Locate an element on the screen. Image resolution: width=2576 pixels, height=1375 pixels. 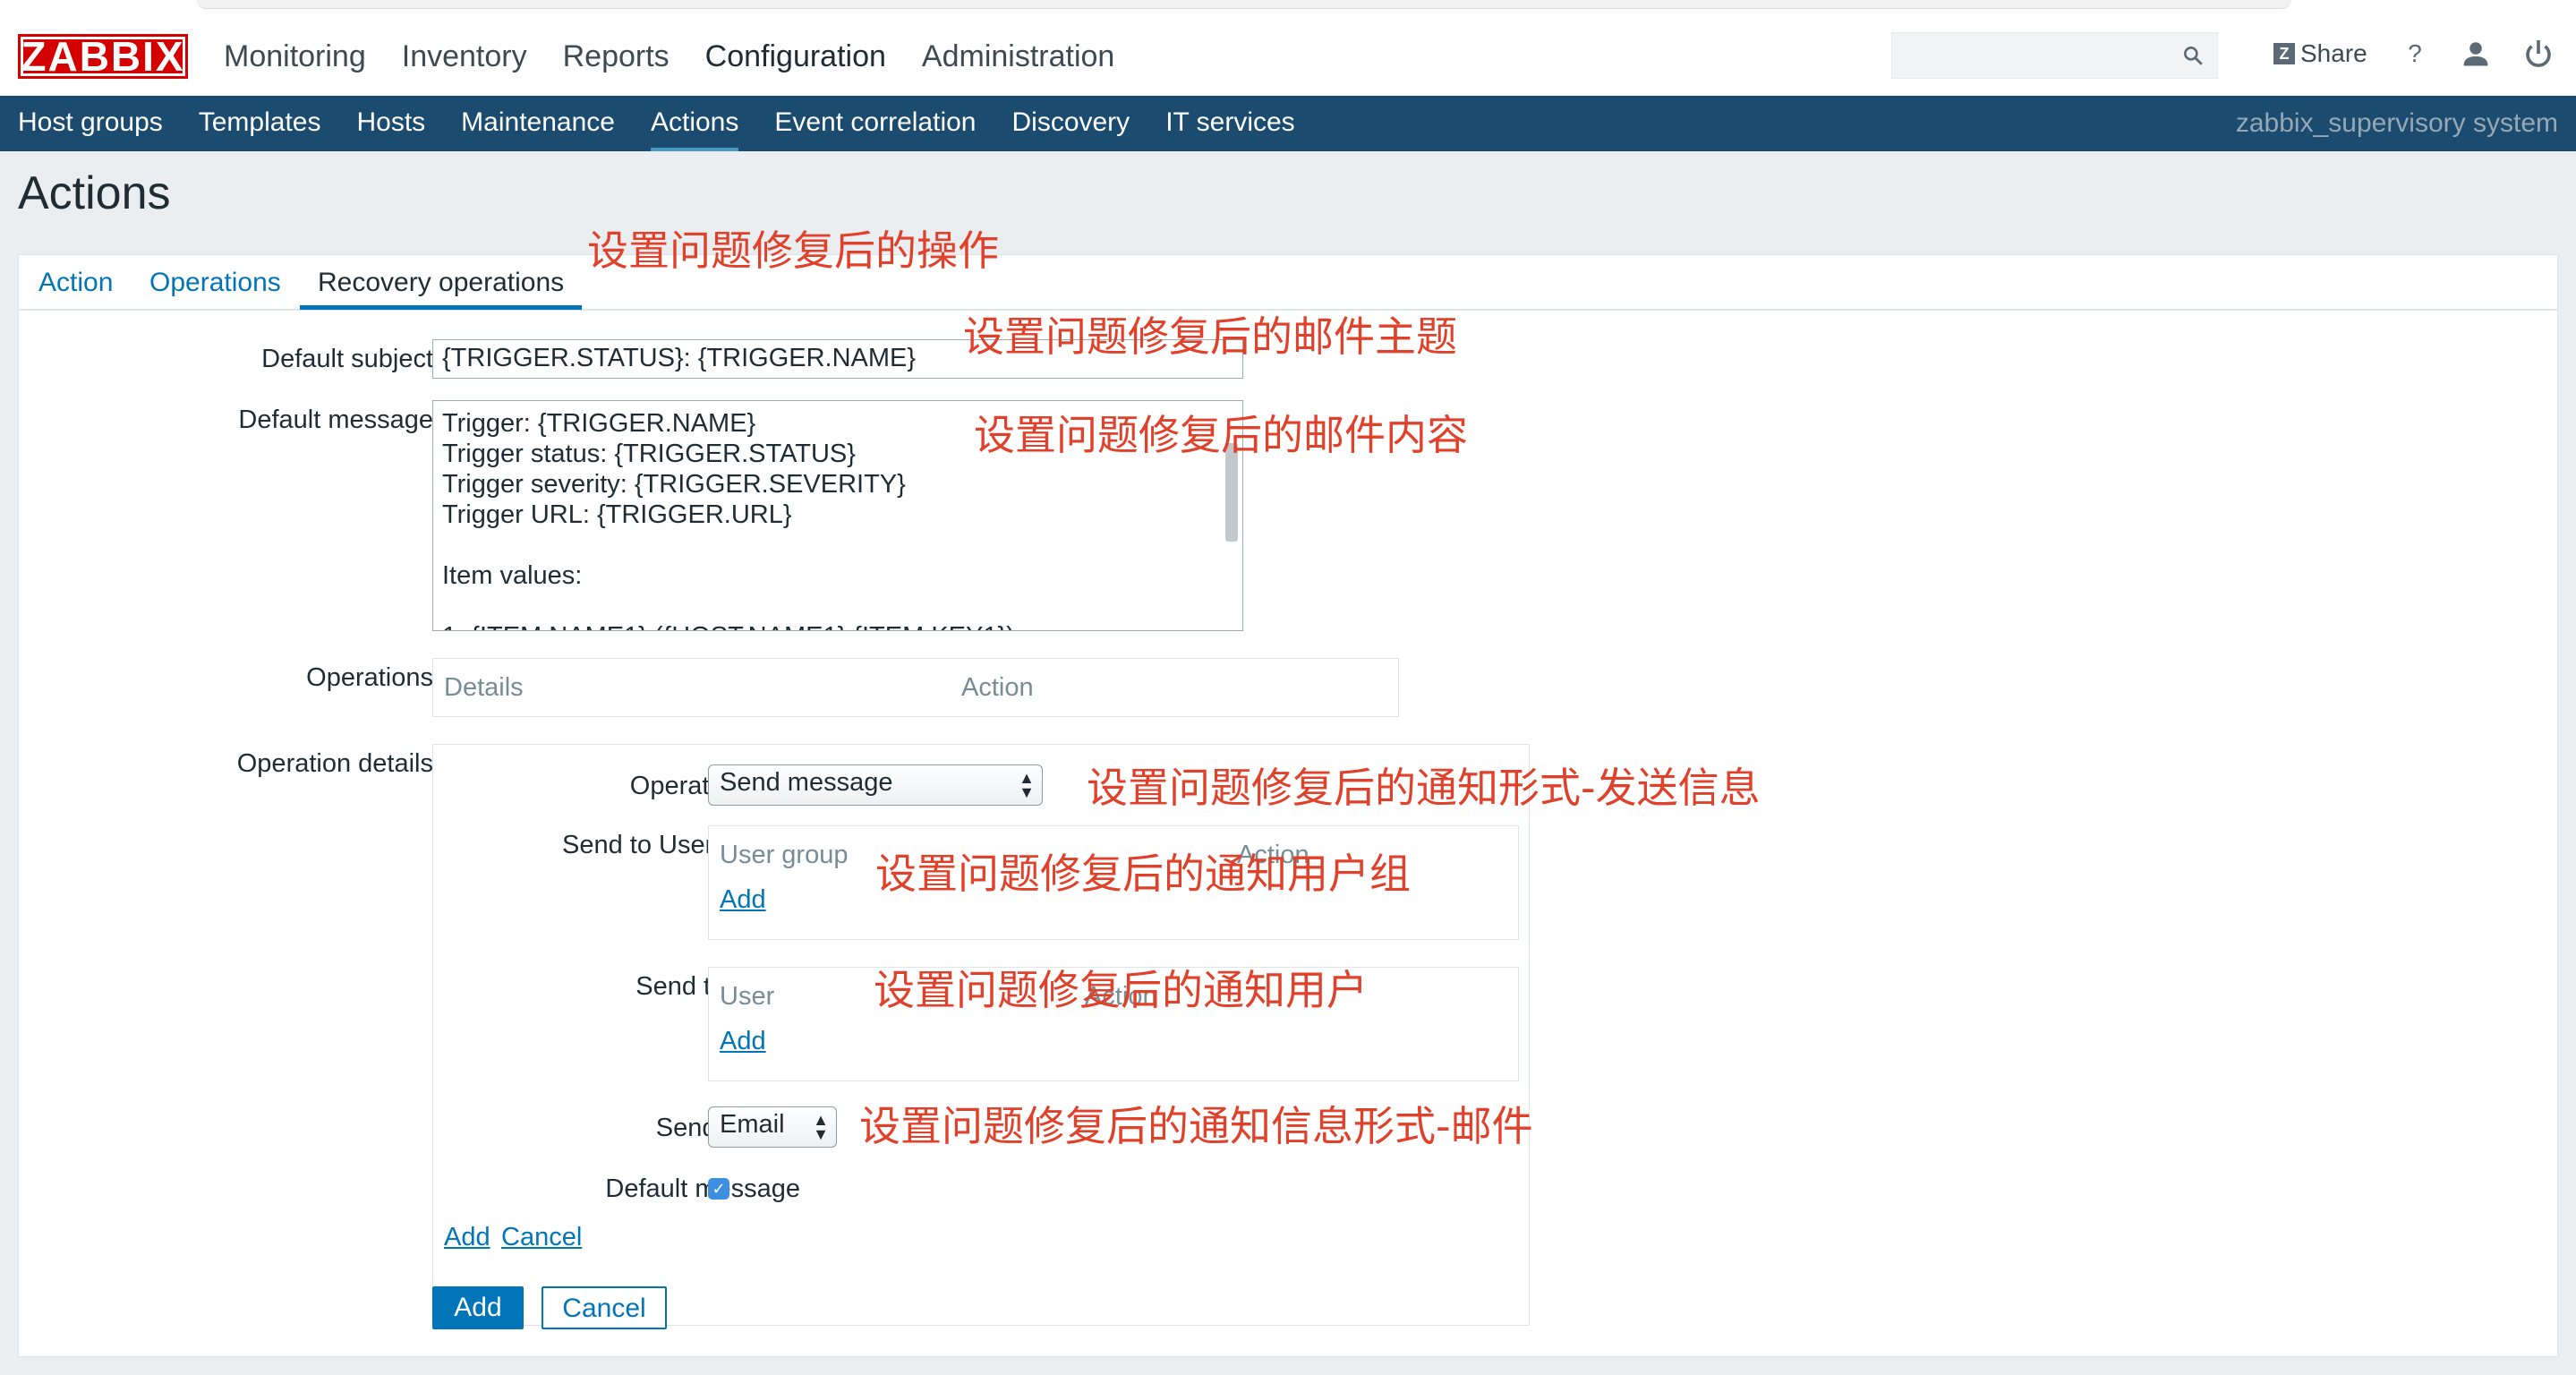
operation-details-label: Operation details is located at coordinates (334, 763).